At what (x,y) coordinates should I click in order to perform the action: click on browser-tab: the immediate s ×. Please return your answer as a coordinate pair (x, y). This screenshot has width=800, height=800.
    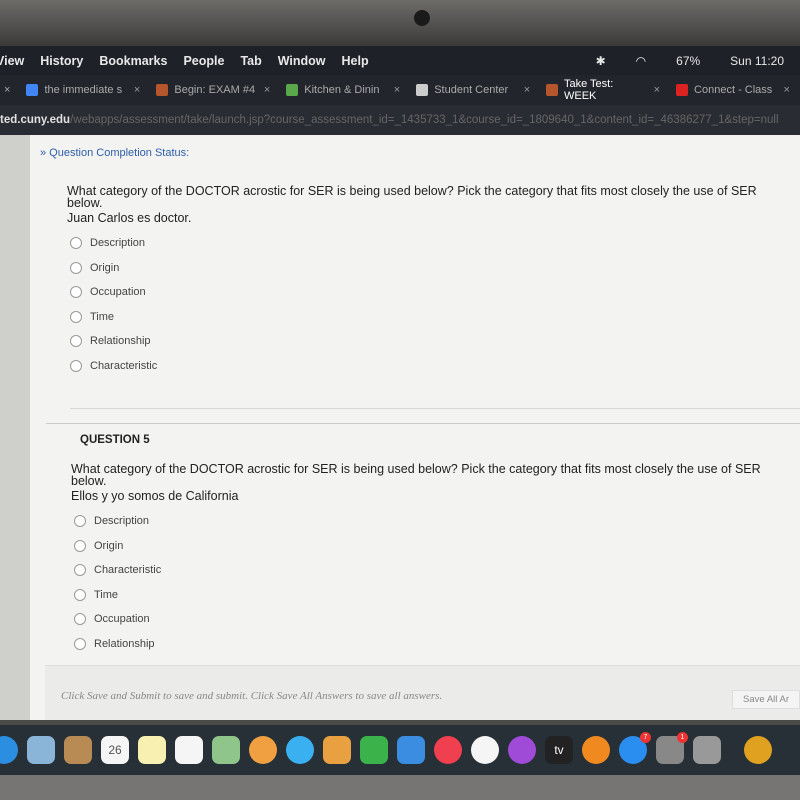
    Looking at the image, I should click on (85, 90).